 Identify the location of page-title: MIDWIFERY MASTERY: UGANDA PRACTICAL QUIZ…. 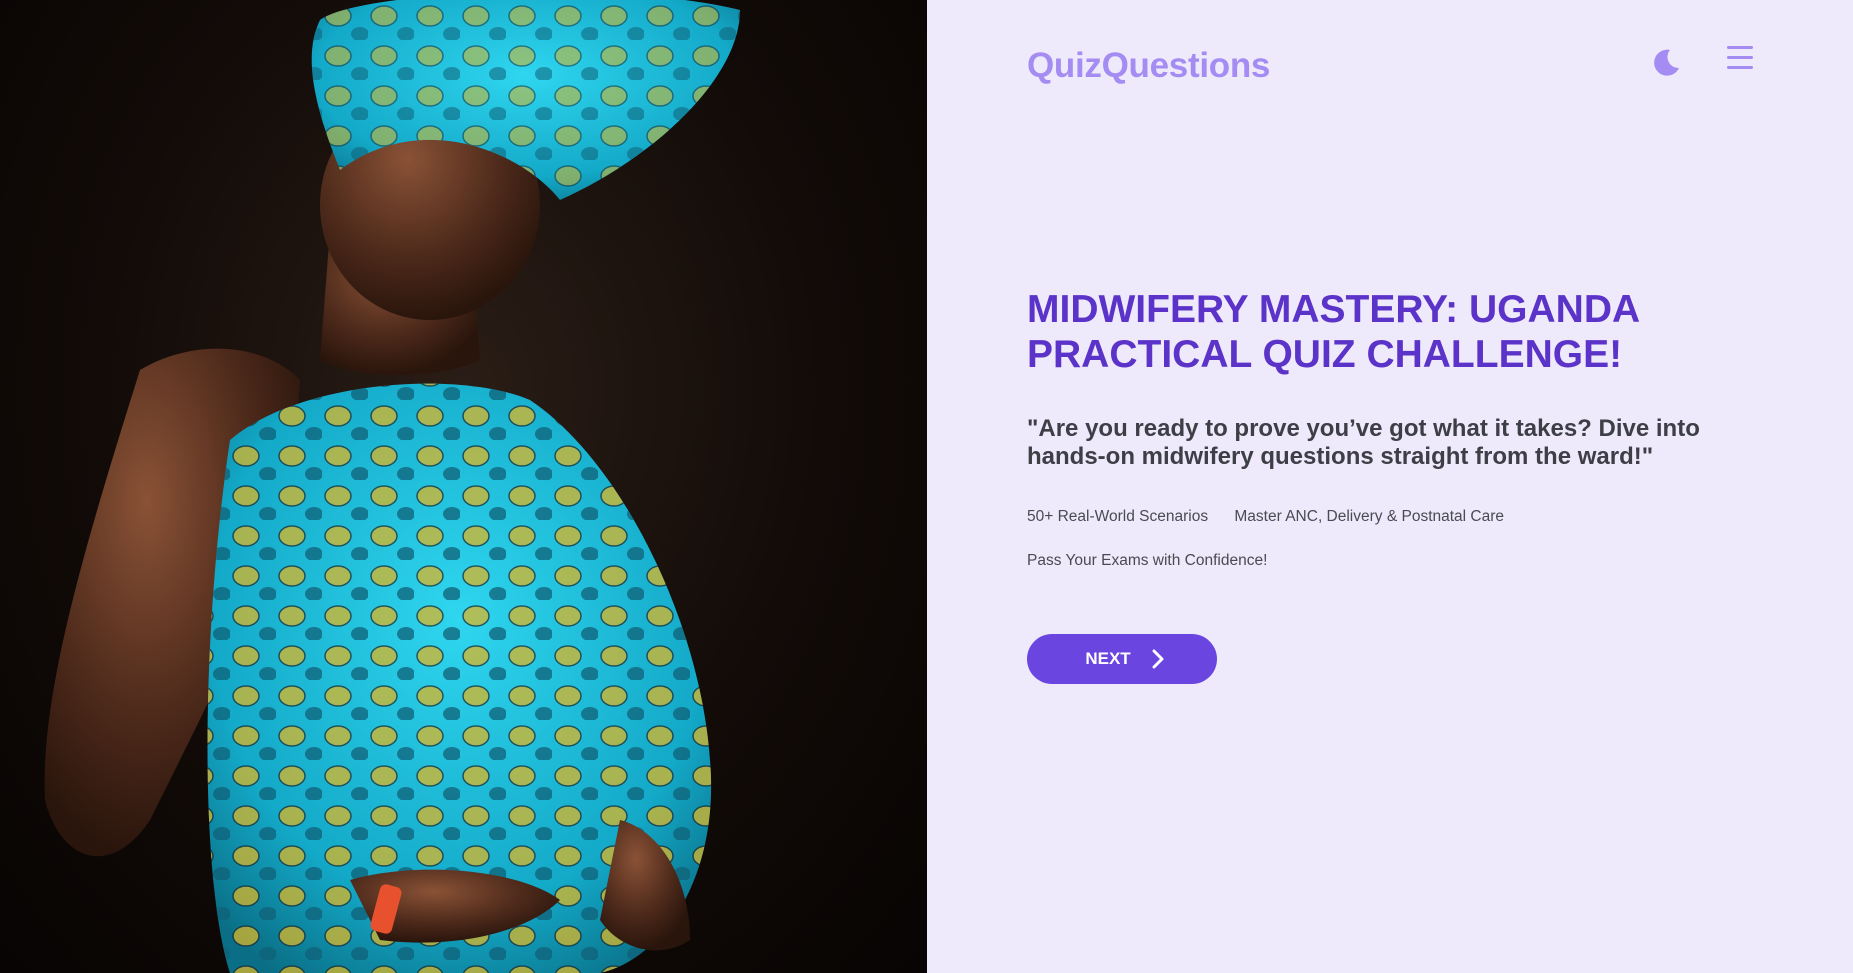
(1333, 332).